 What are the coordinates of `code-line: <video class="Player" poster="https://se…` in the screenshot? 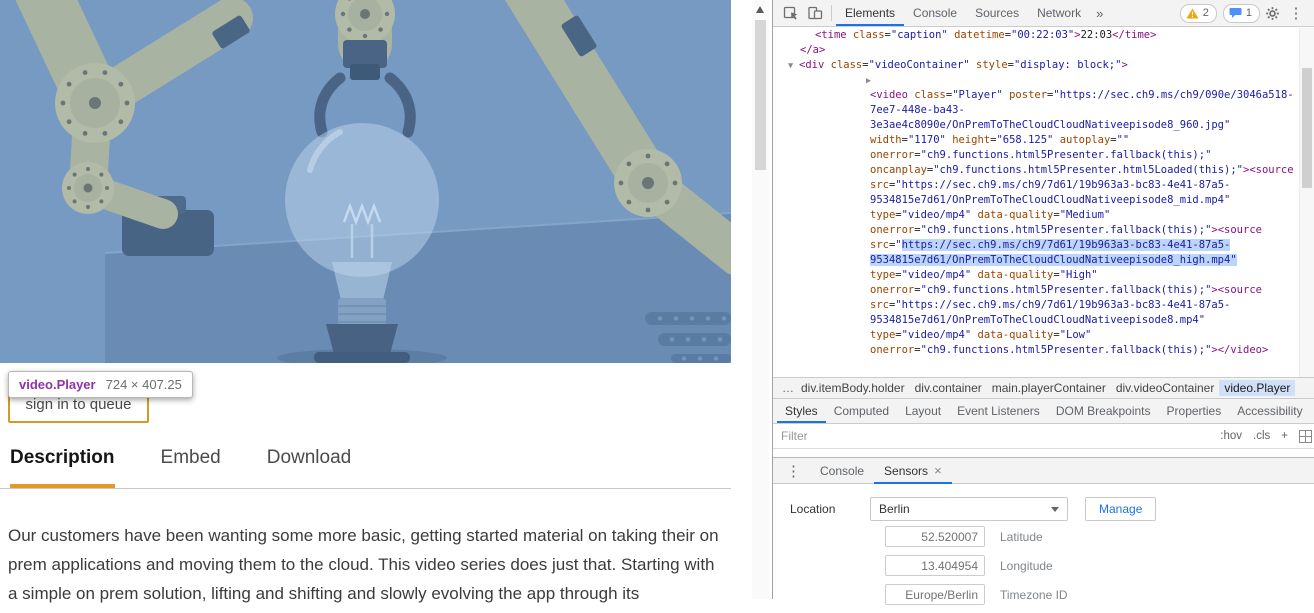 It's located at (1037, 95).